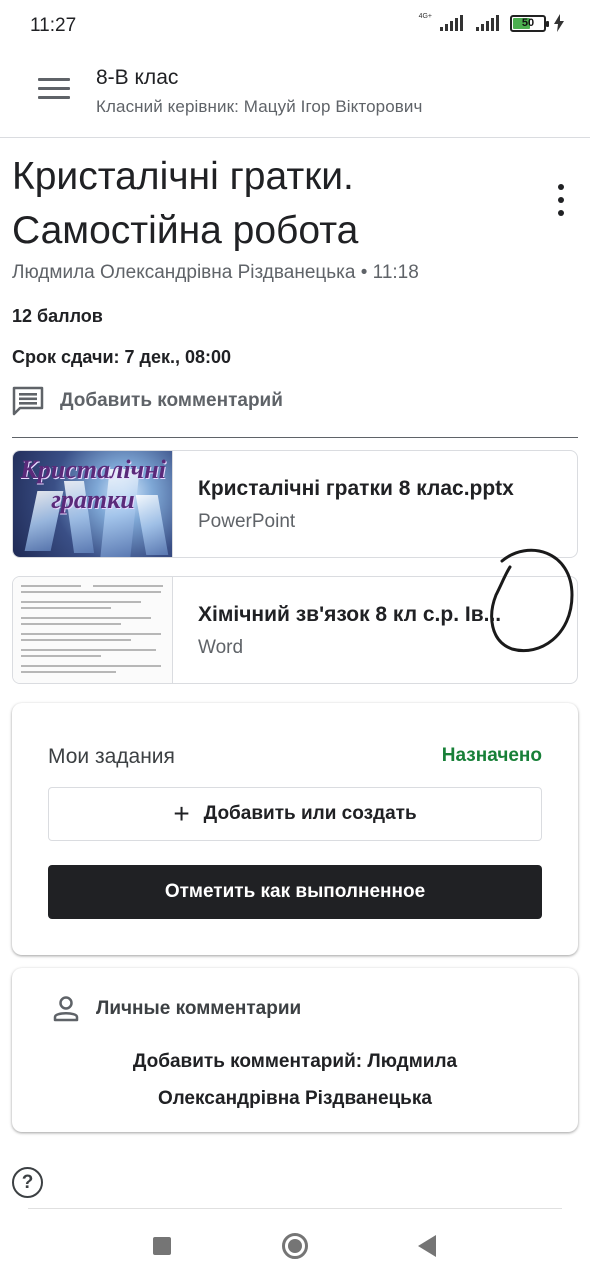 Image resolution: width=590 pixels, height=1280 pixels. What do you see at coordinates (295, 1061) in the screenshot?
I see `add-private-comment-line: Добавить комментарий: Людмила` at bounding box center [295, 1061].